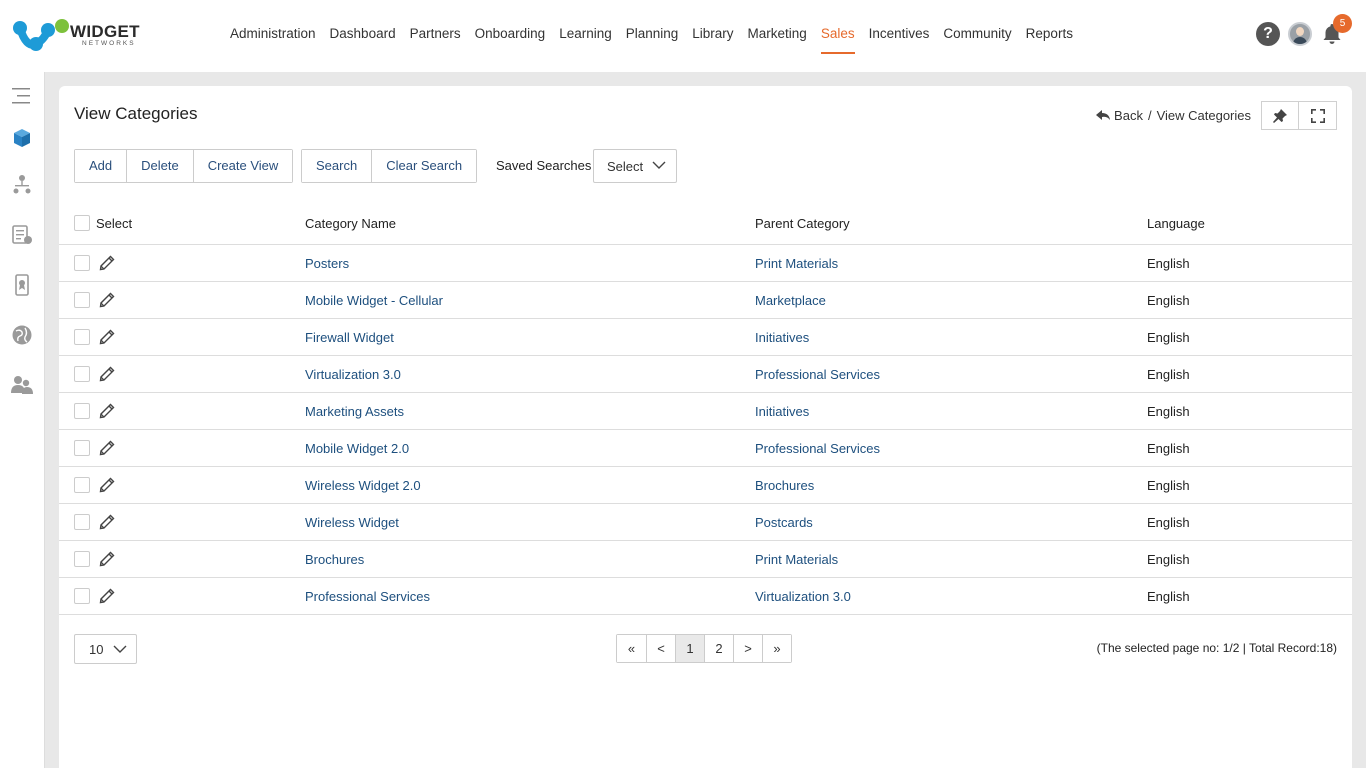 This screenshot has width=1366, height=768. What do you see at coordinates (350, 223) in the screenshot?
I see `header-category-name: Category Name` at bounding box center [350, 223].